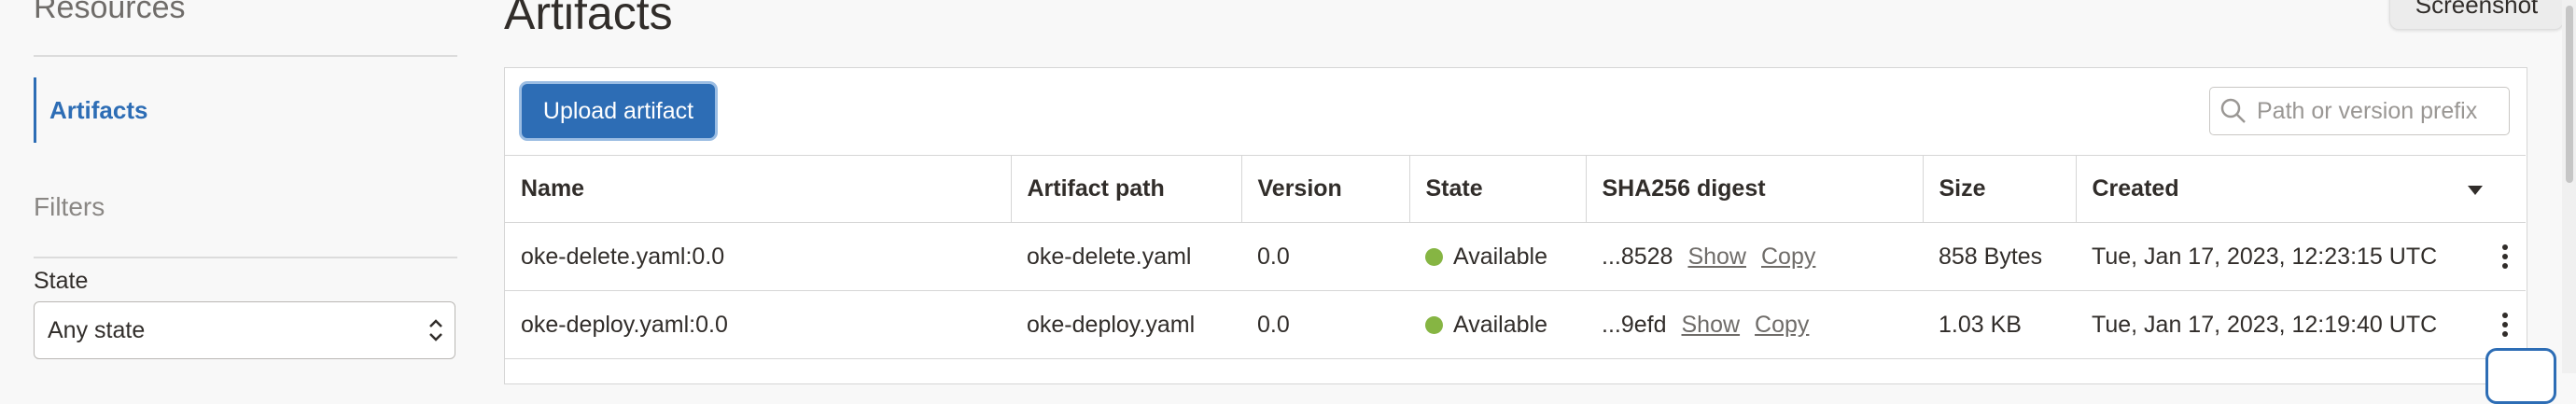  What do you see at coordinates (588, 19) in the screenshot?
I see `page-title: Artifacts` at bounding box center [588, 19].